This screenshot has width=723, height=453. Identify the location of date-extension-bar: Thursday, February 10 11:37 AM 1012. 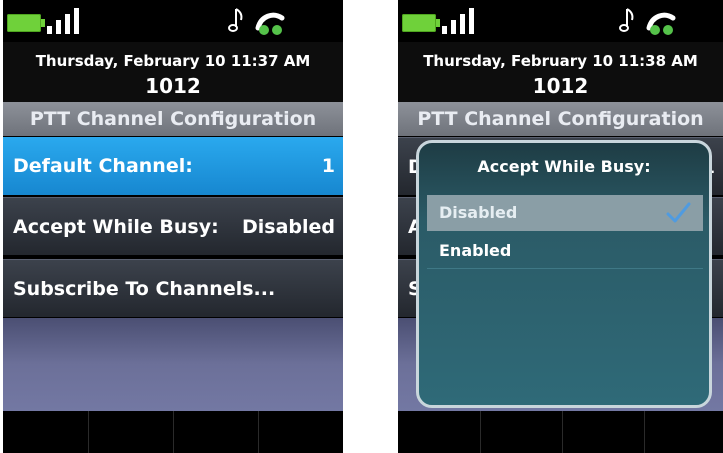
(173, 72).